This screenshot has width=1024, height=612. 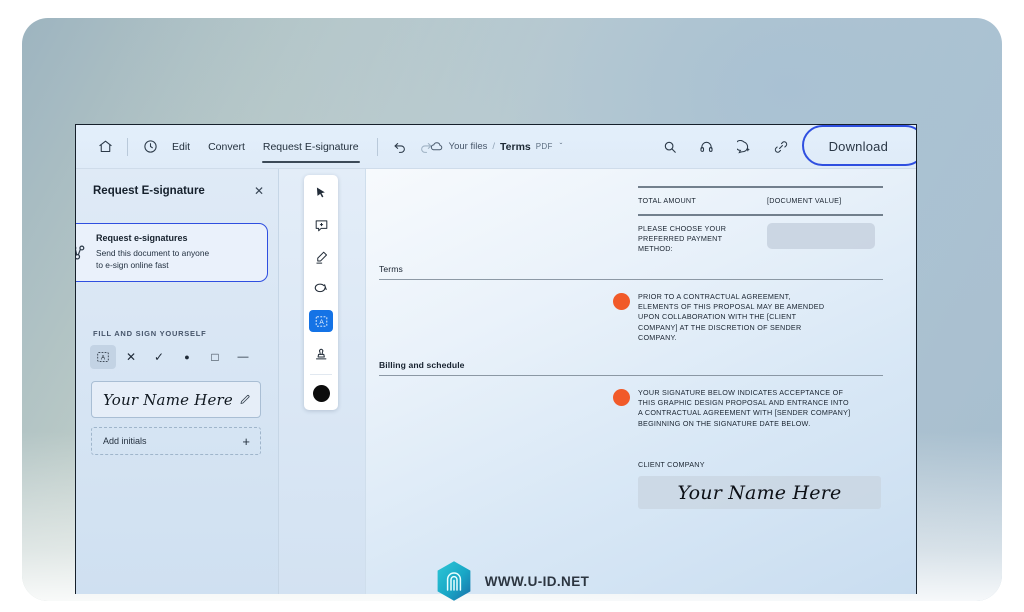 What do you see at coordinates (468, 146) in the screenshot?
I see `breadcrumb-root: Your files` at bounding box center [468, 146].